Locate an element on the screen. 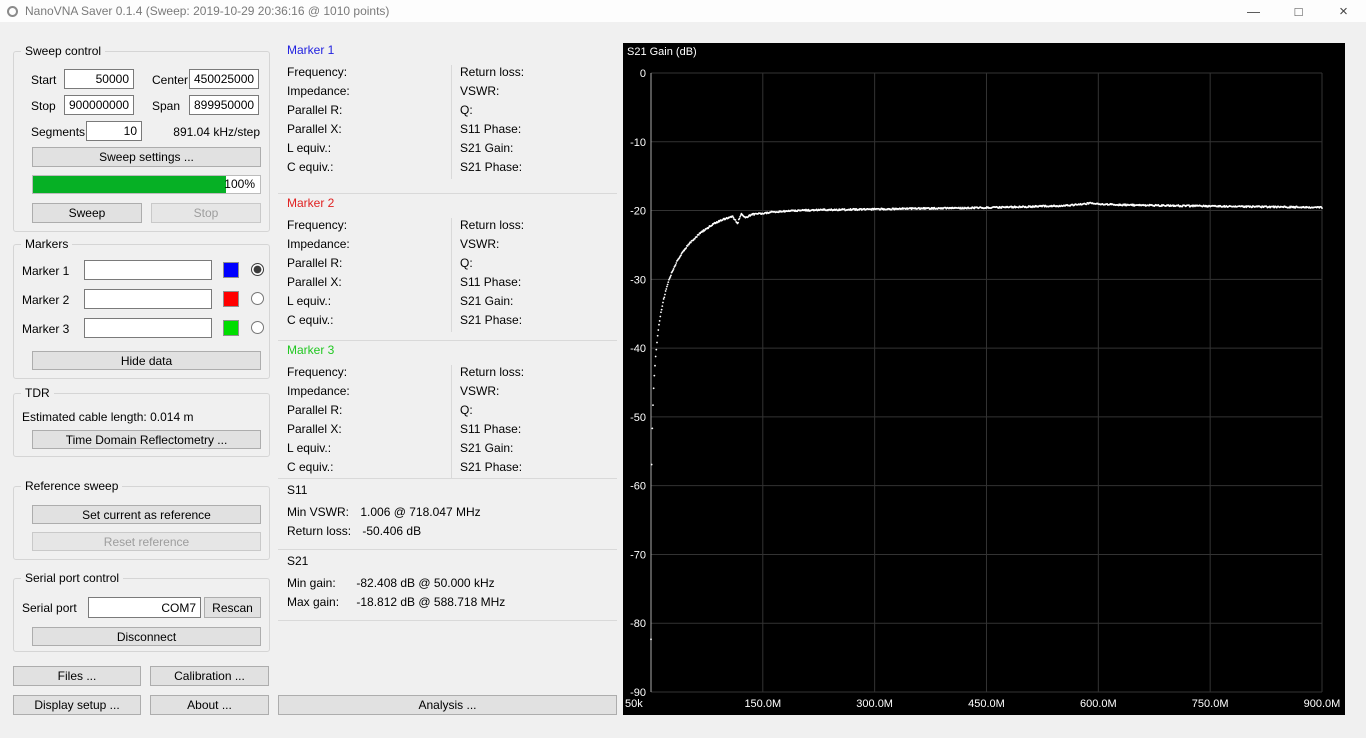 This screenshot has width=1366, height=738. stop-label: Stop is located at coordinates (43, 106).